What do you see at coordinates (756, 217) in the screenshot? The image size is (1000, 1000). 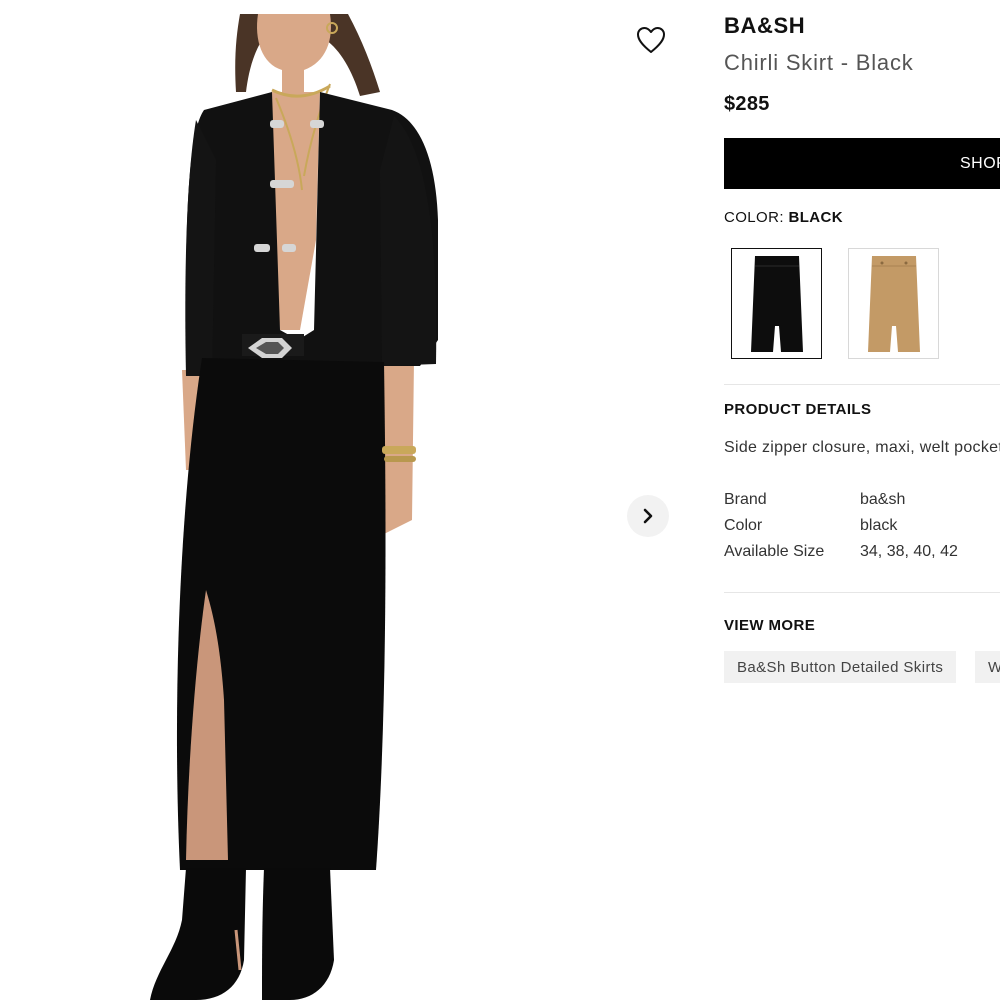 I see `color-label-prefix: COLOR:` at bounding box center [756, 217].